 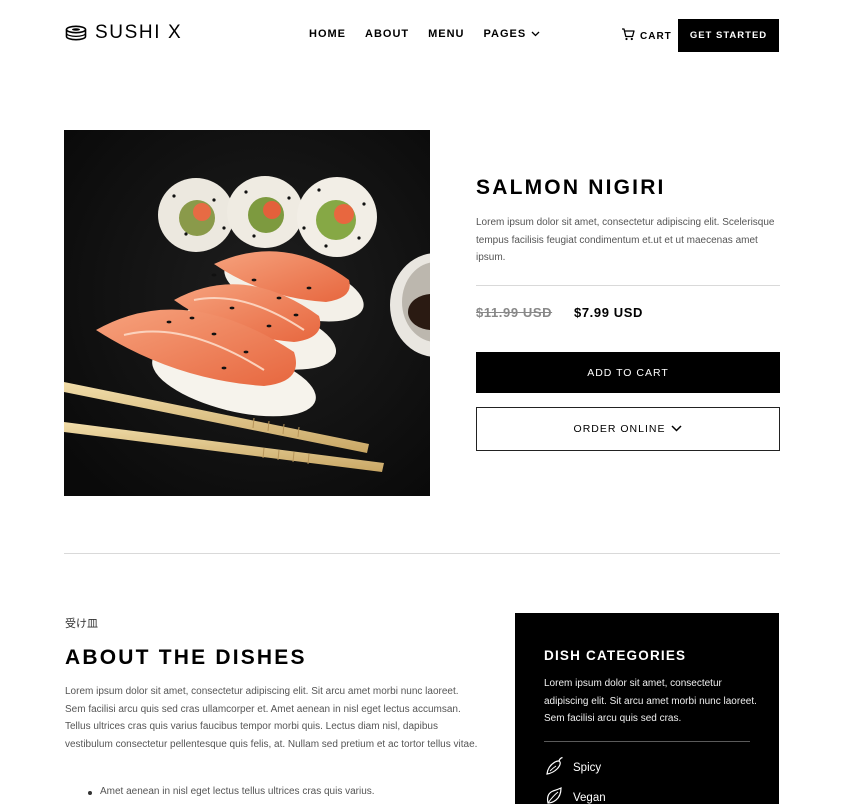 I want to click on cart-link: CART, so click(x=646, y=36).